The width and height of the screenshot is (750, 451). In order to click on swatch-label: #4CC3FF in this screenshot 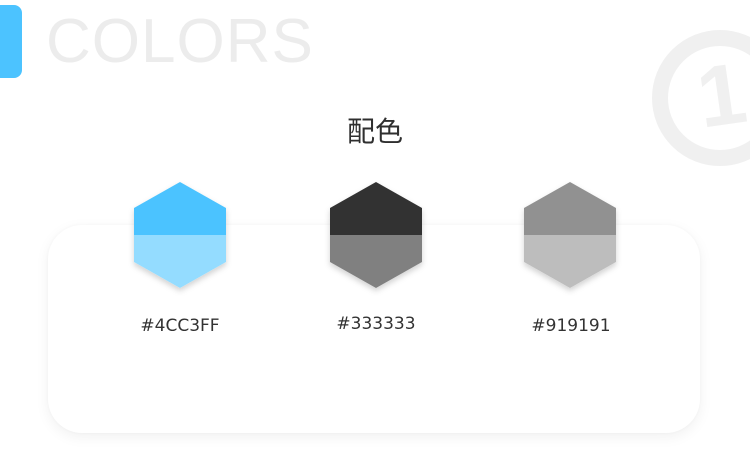, I will do `click(180, 326)`.